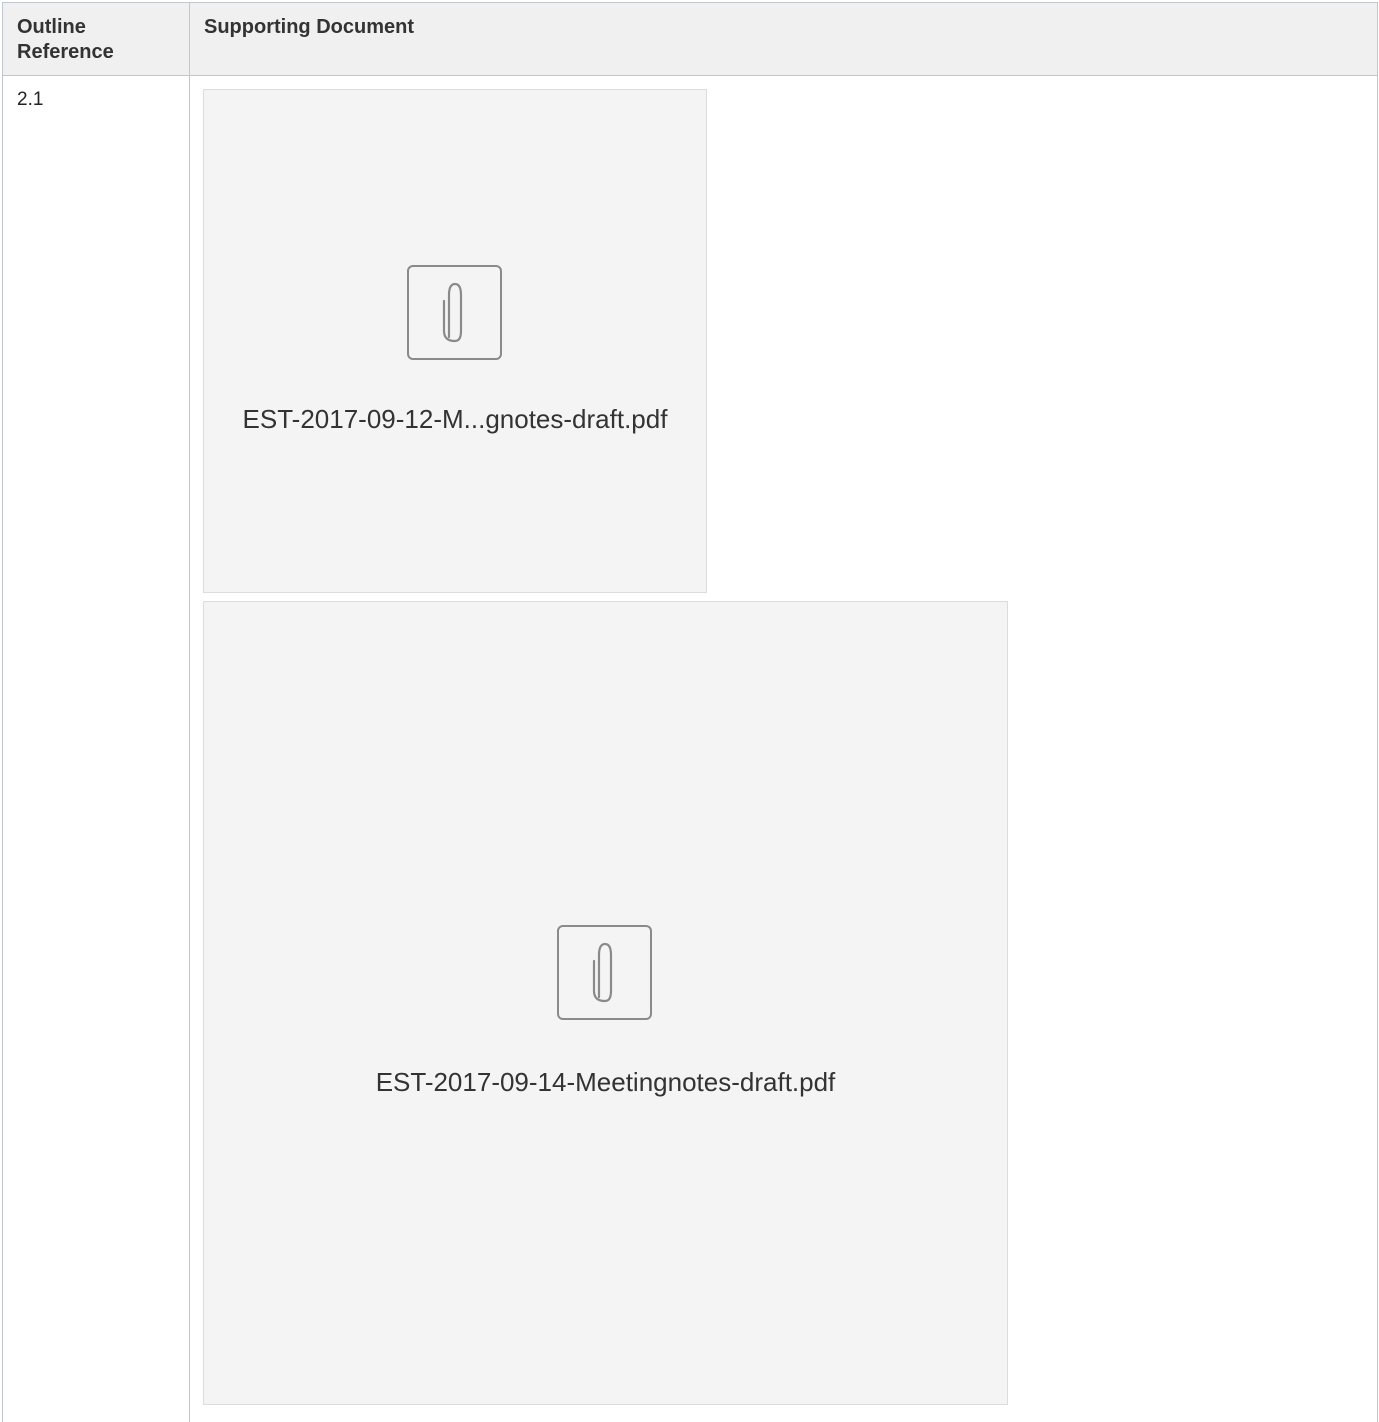 Image resolution: width=1379 pixels, height=1422 pixels. Describe the element at coordinates (309, 27) in the screenshot. I see `header-supporting-document: Supporting Document` at that location.